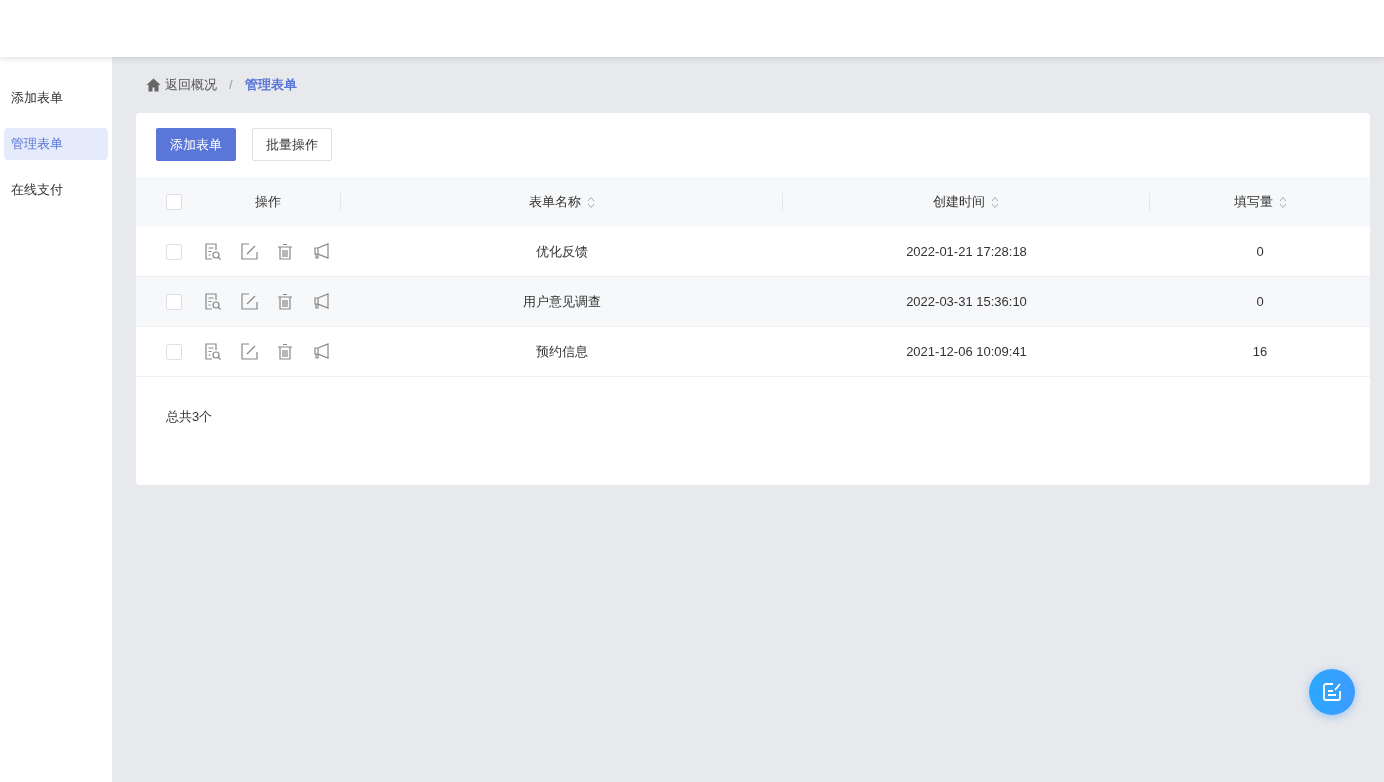  I want to click on batch-button: 批量操作, so click(292, 144).